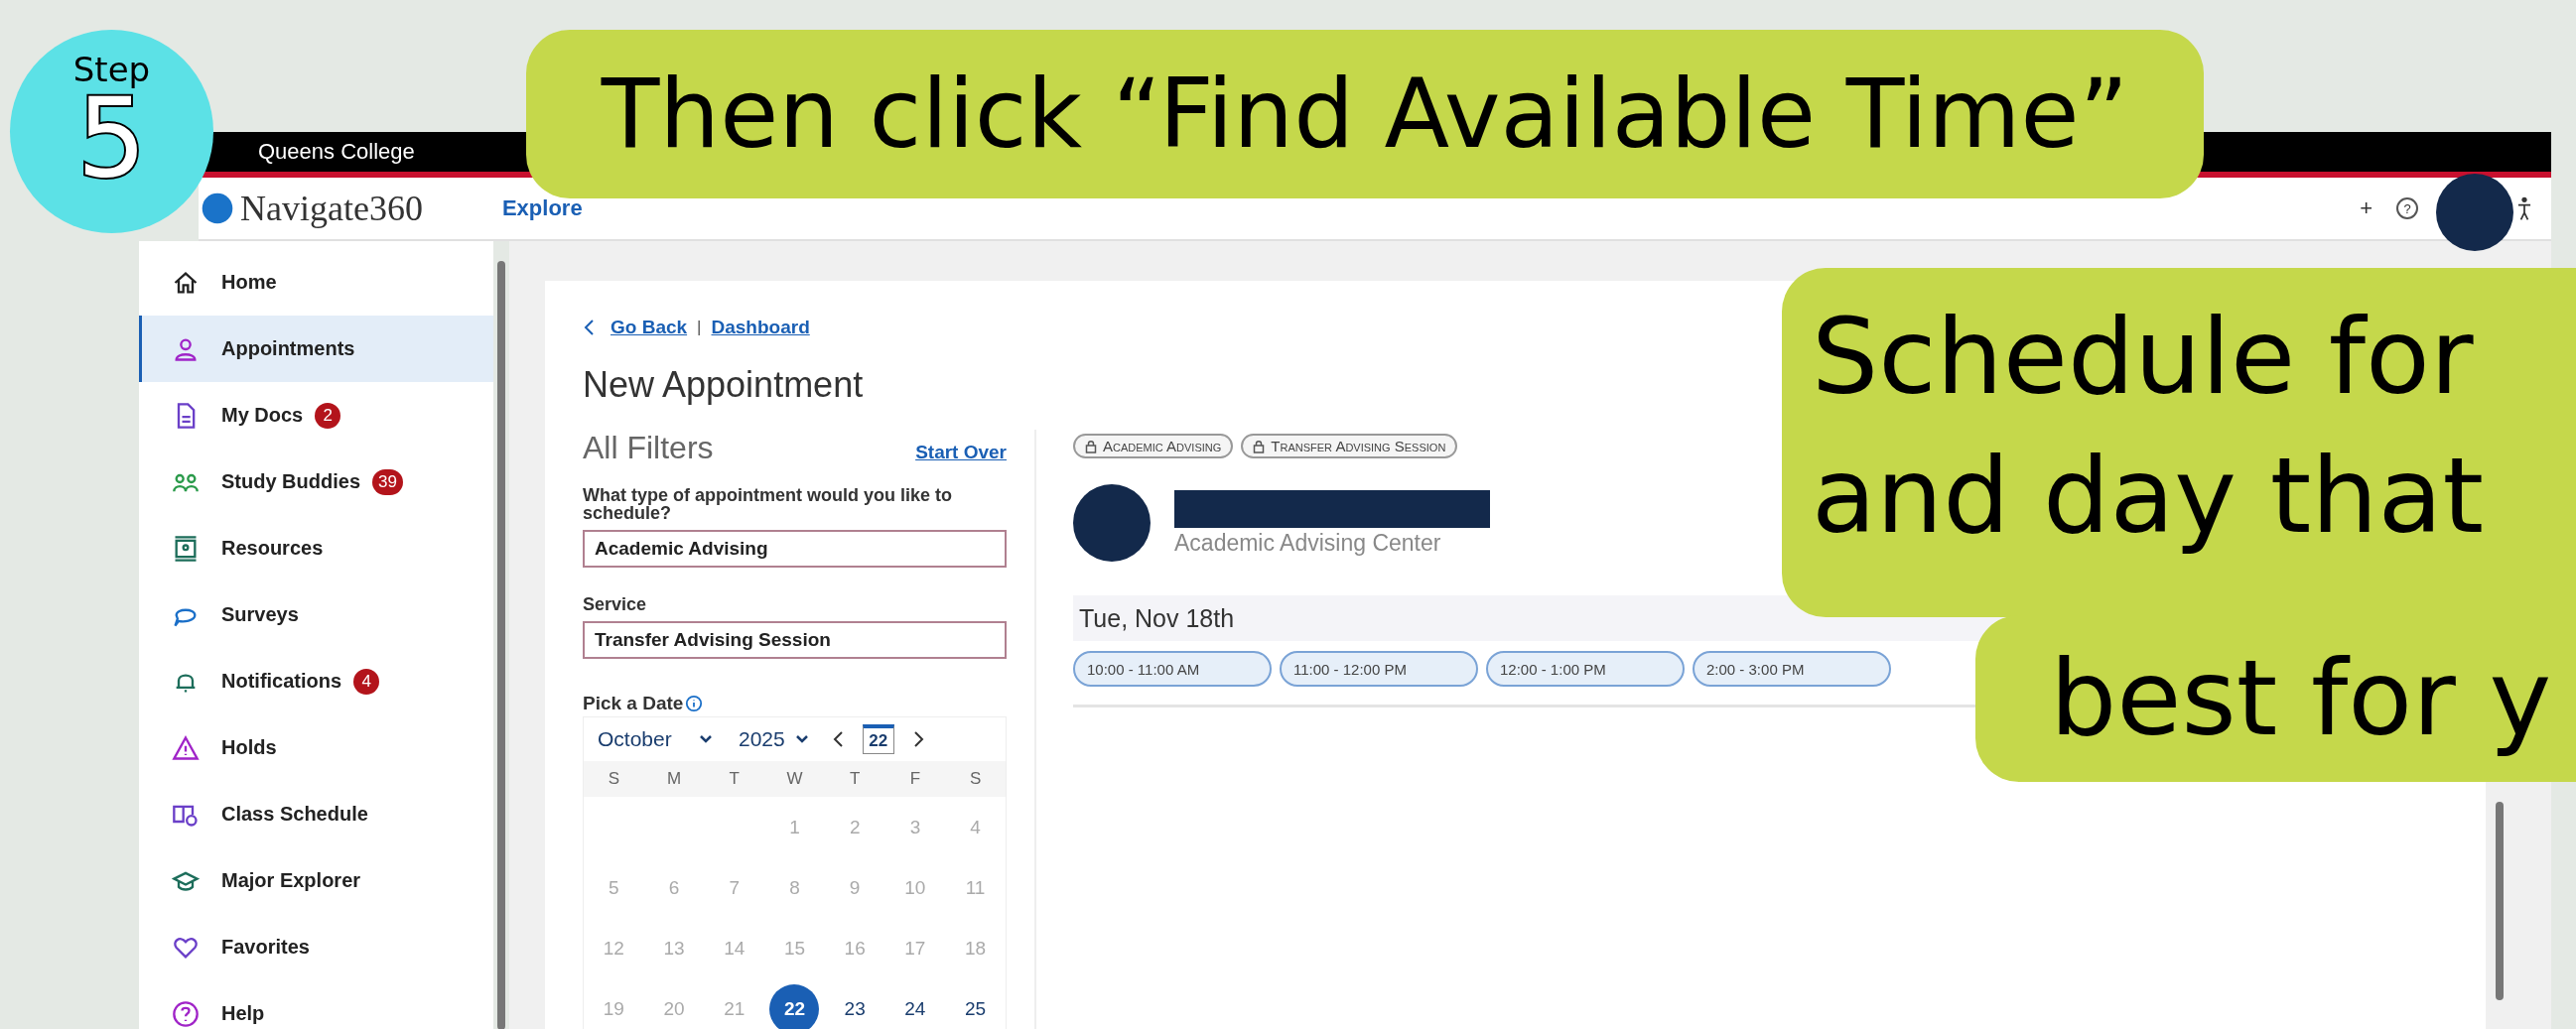 The height and width of the screenshot is (1029, 2576). What do you see at coordinates (649, 327) in the screenshot?
I see `back-link: Go Back` at bounding box center [649, 327].